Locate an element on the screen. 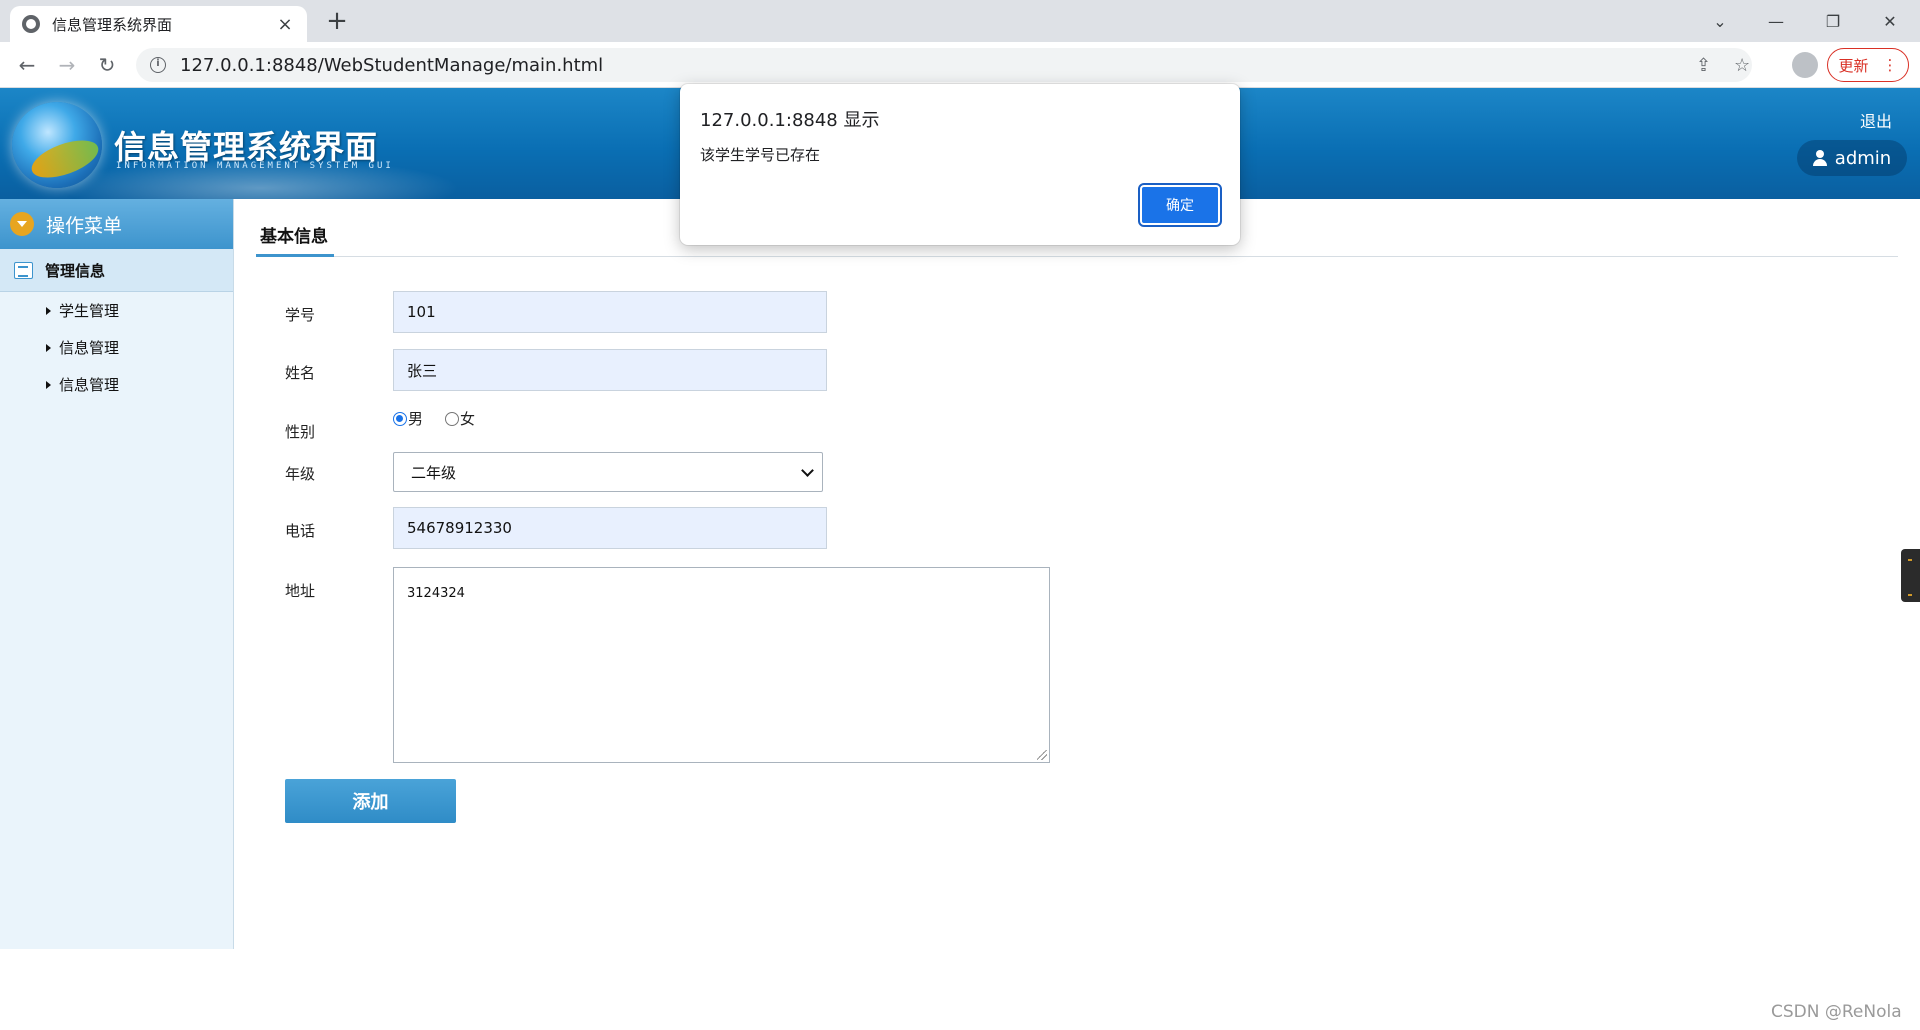 The width and height of the screenshot is (1920, 1030). minimize-icon: — is located at coordinates (1776, 21).